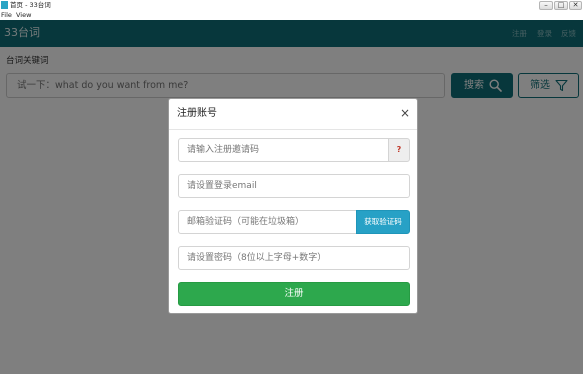 The height and width of the screenshot is (374, 583). Describe the element at coordinates (575, 5) in the screenshot. I see `close-window-button: ✕` at that location.